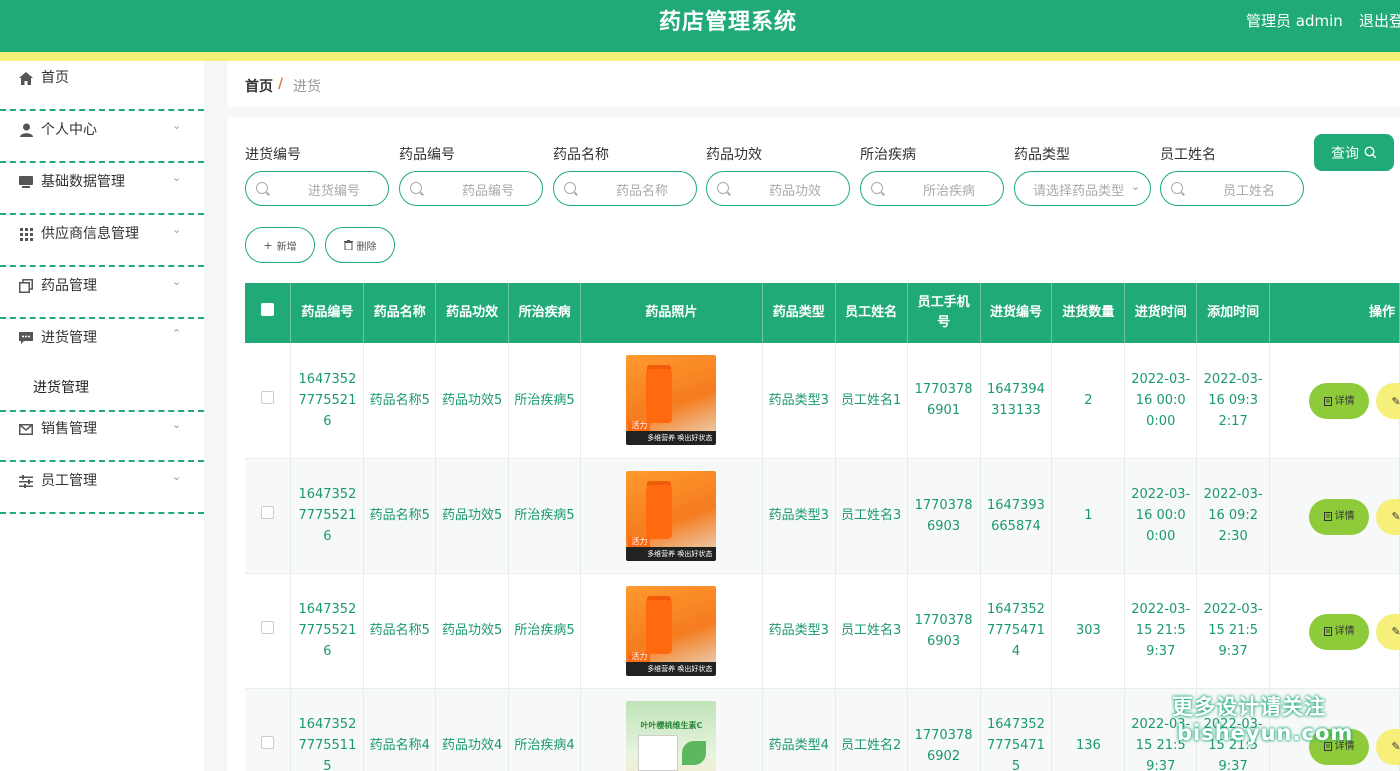  I want to click on watermark-line2: bisheyun.com, so click(1265, 733).